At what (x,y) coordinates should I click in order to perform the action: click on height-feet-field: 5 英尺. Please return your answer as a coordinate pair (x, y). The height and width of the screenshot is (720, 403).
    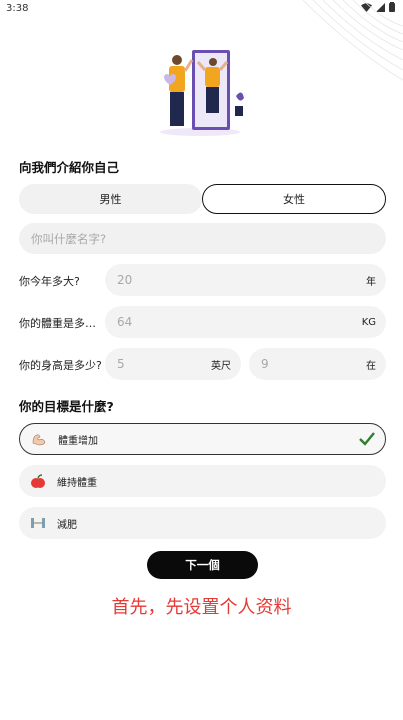
    Looking at the image, I should click on (173, 364).